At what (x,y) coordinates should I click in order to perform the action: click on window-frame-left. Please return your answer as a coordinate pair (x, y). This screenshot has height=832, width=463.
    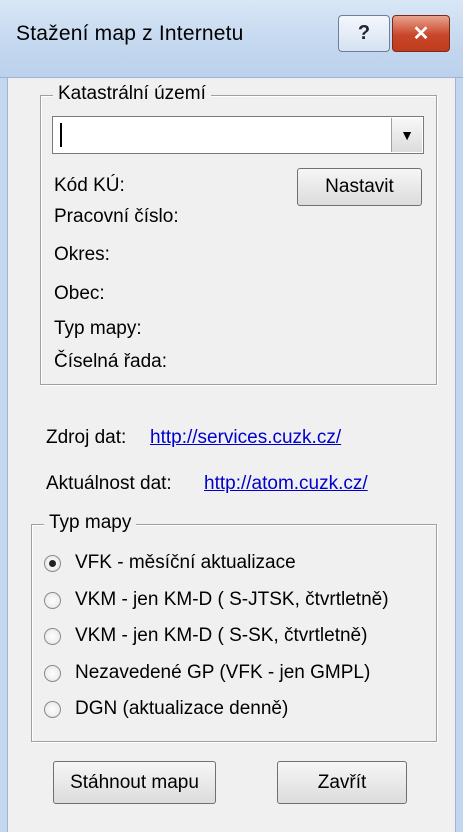
    Looking at the image, I should click on (4, 455).